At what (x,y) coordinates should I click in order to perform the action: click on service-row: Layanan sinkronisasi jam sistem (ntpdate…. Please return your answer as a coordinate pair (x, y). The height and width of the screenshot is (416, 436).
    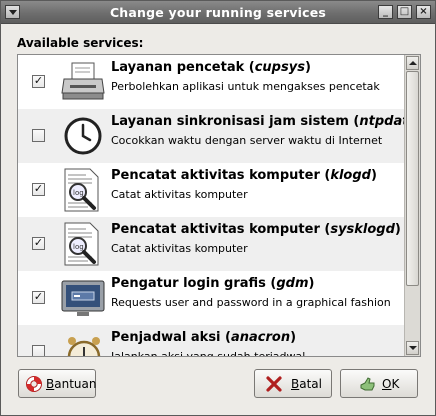
    Looking at the image, I should click on (211, 136).